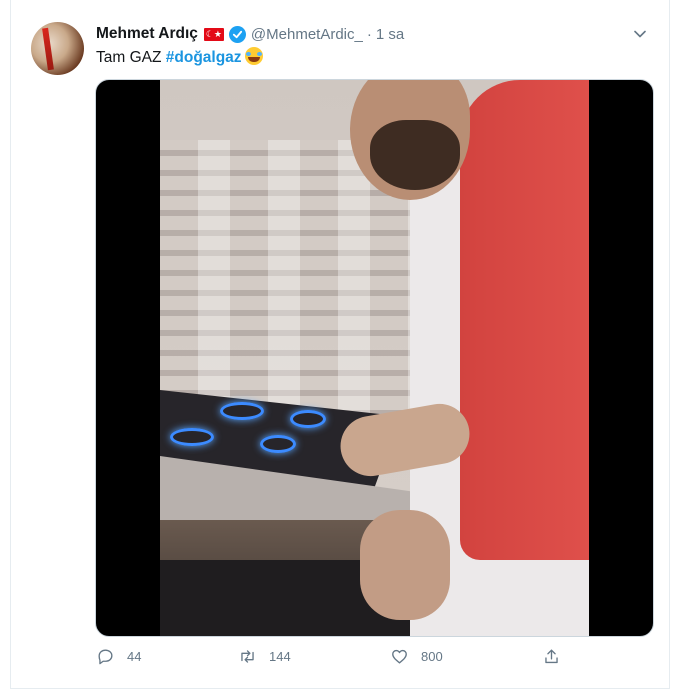 This screenshot has width=684, height=690. What do you see at coordinates (147, 34) in the screenshot?
I see `author-name: Mehmet Ardıç` at bounding box center [147, 34].